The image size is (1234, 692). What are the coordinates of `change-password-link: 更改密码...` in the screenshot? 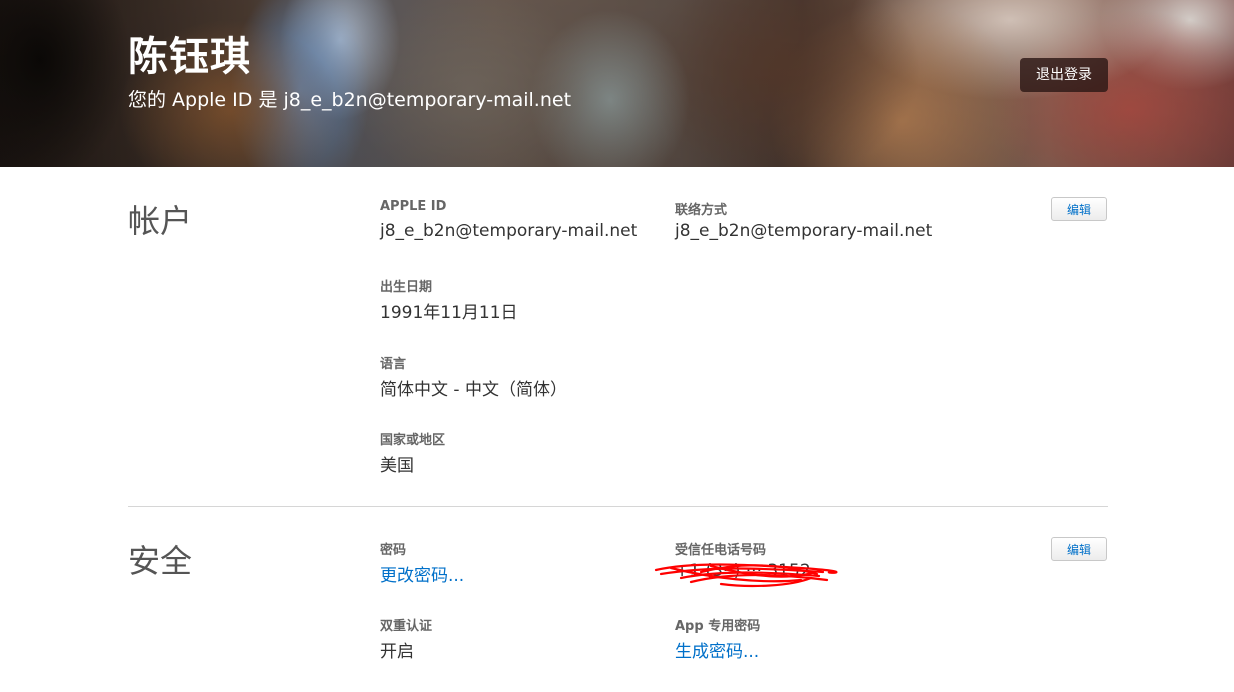 It's located at (422, 573).